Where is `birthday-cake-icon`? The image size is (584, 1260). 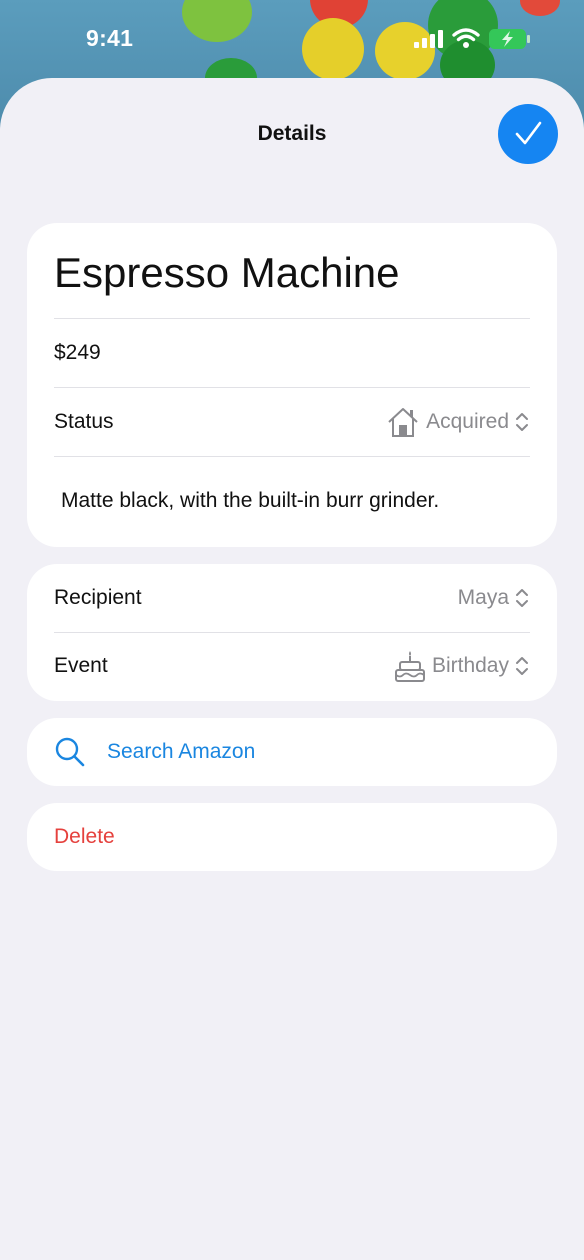 birthday-cake-icon is located at coordinates (409, 666).